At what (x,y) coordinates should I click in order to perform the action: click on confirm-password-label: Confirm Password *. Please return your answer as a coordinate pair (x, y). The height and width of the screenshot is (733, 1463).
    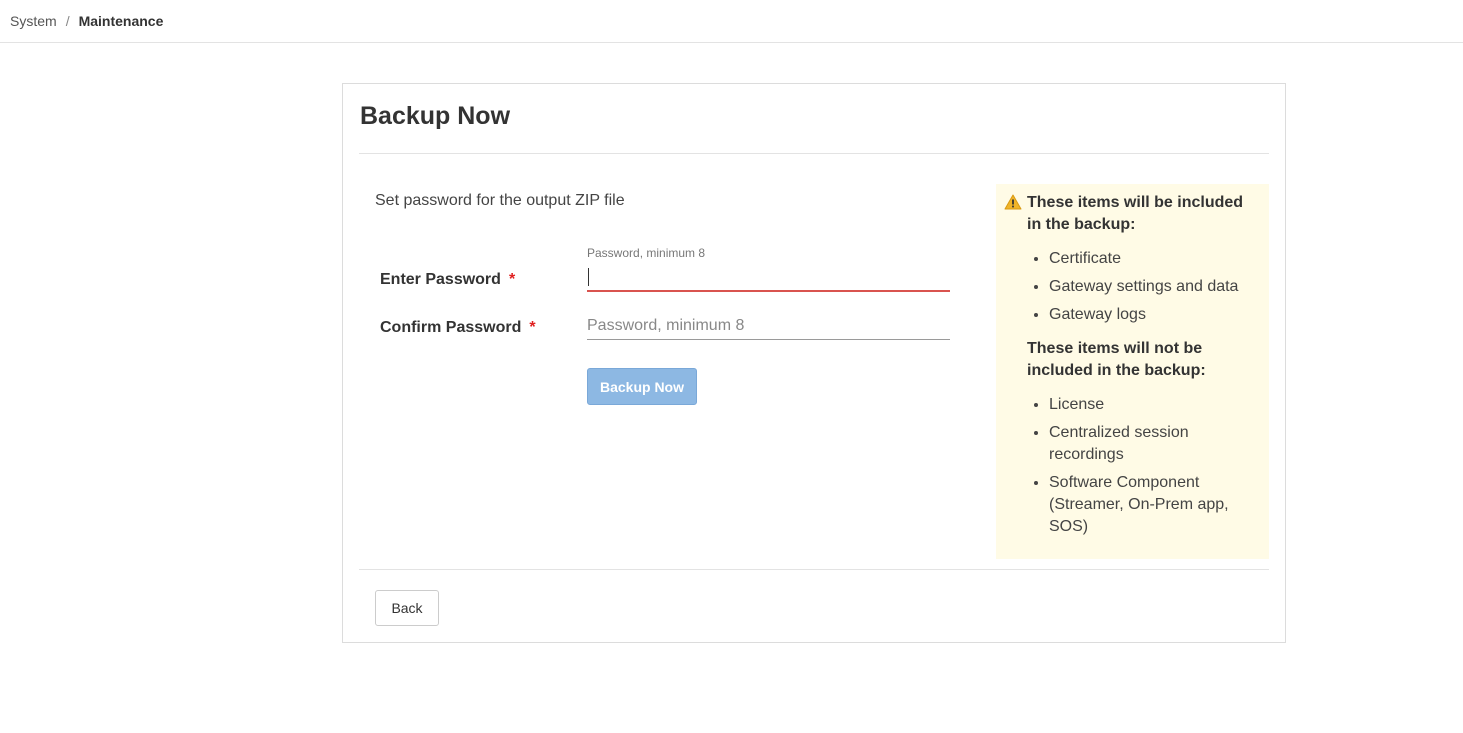
    Looking at the image, I should click on (458, 328).